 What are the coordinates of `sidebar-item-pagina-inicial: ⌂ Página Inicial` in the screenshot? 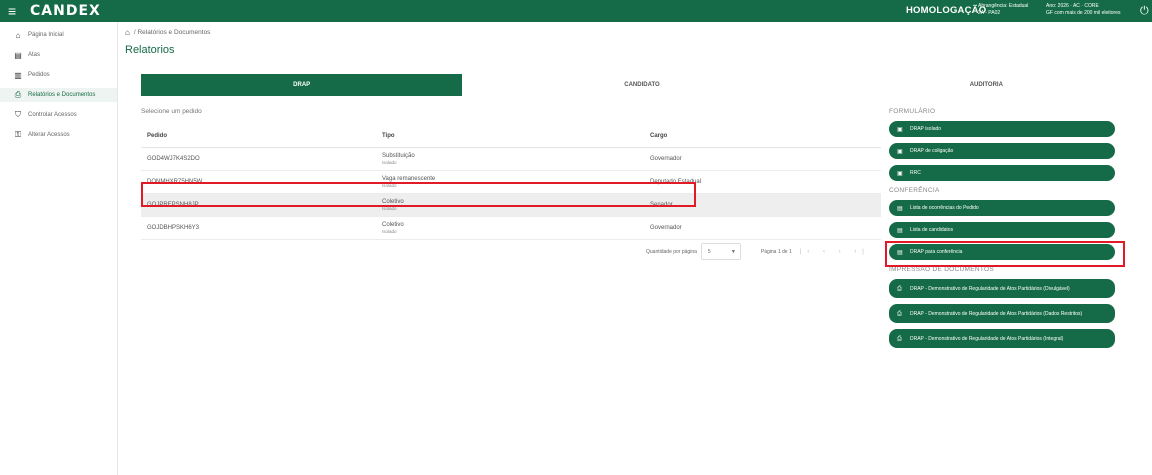 It's located at (58, 35).